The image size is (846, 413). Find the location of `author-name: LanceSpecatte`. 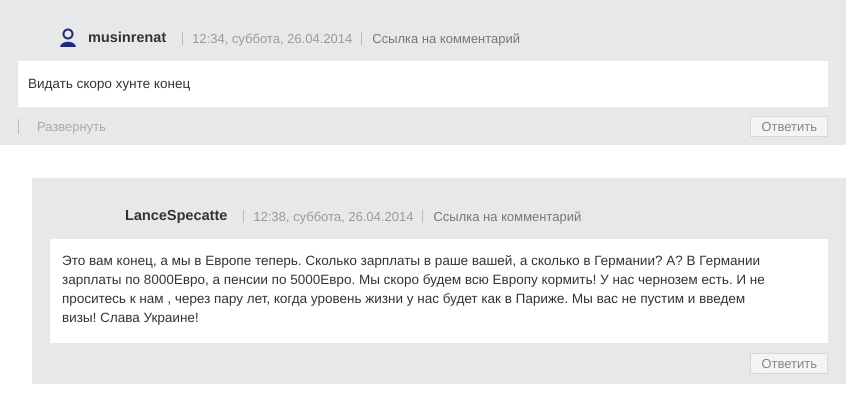

author-name: LanceSpecatte is located at coordinates (176, 216).